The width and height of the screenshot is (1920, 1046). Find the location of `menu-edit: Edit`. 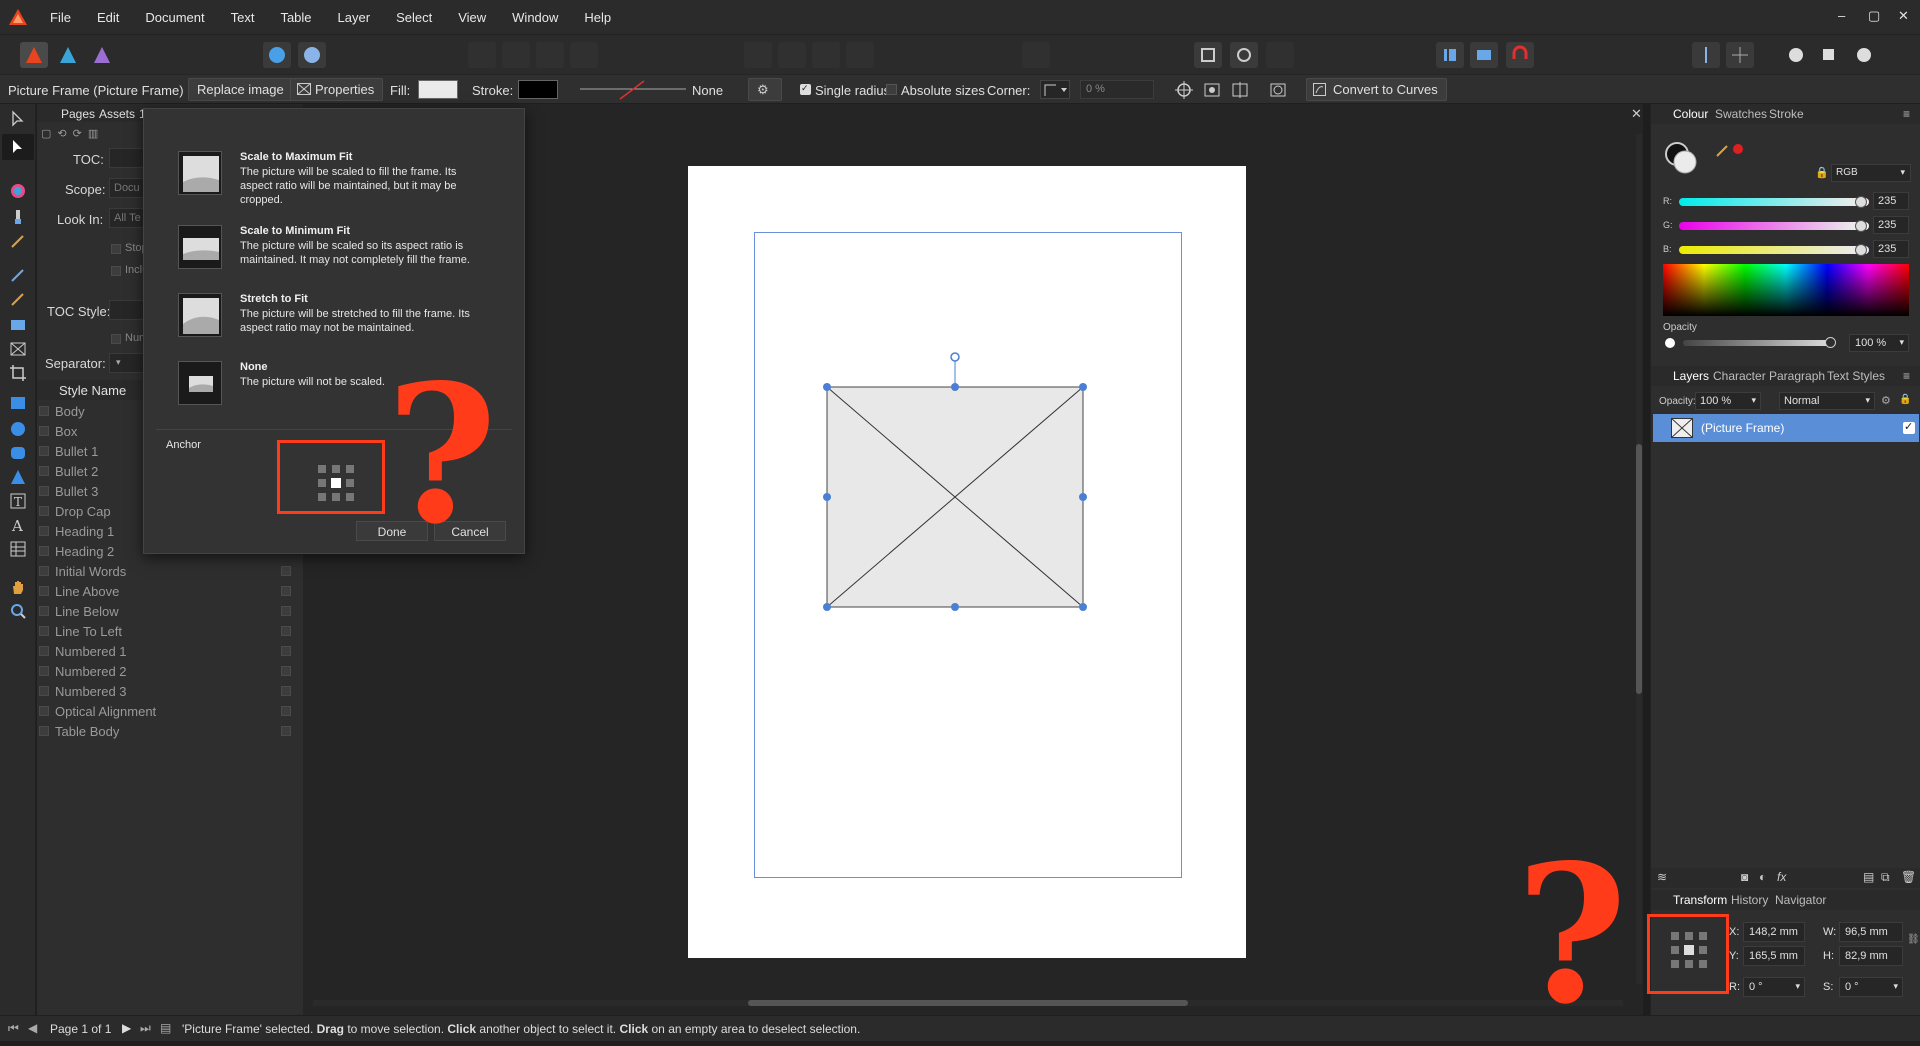

menu-edit: Edit is located at coordinates (108, 17).